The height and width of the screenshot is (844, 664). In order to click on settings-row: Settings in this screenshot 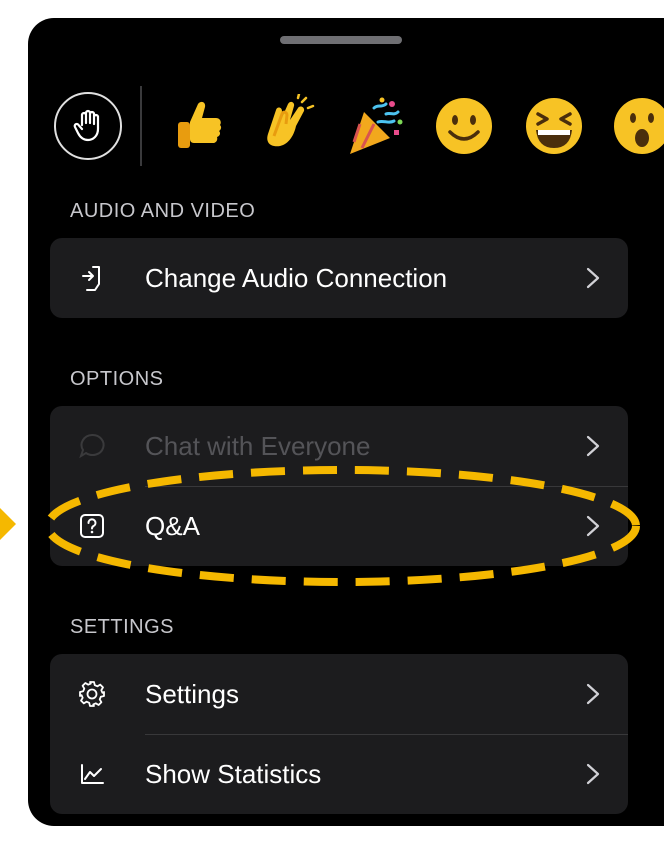, I will do `click(339, 694)`.